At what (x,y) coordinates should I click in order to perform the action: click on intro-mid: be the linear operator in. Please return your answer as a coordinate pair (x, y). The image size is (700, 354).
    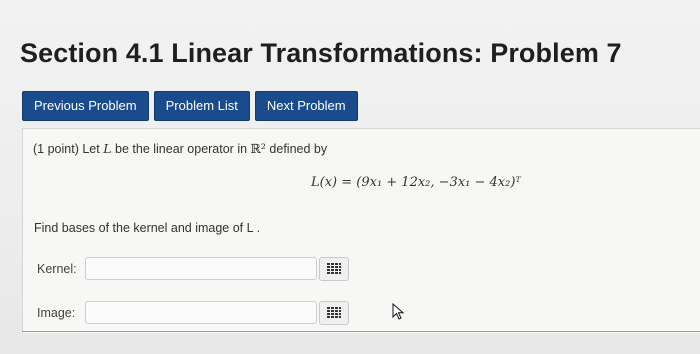
    Looking at the image, I should click on (181, 149).